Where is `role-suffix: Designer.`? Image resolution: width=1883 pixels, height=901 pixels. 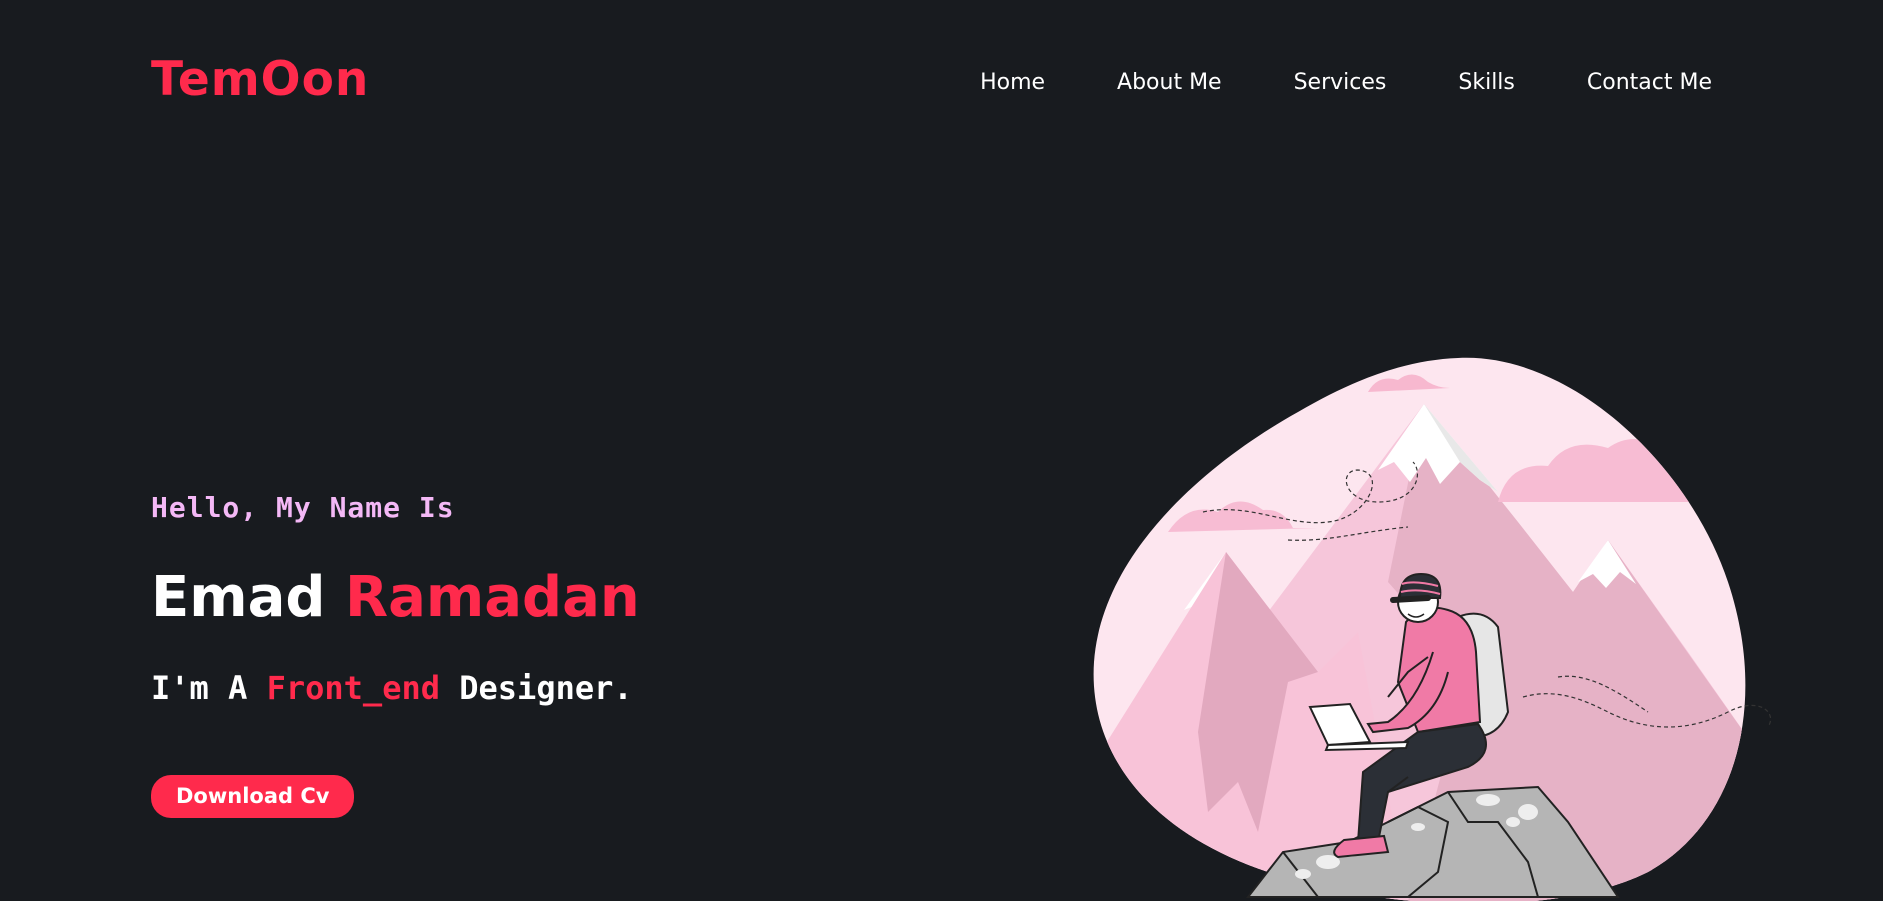 role-suffix: Designer. is located at coordinates (536, 688).